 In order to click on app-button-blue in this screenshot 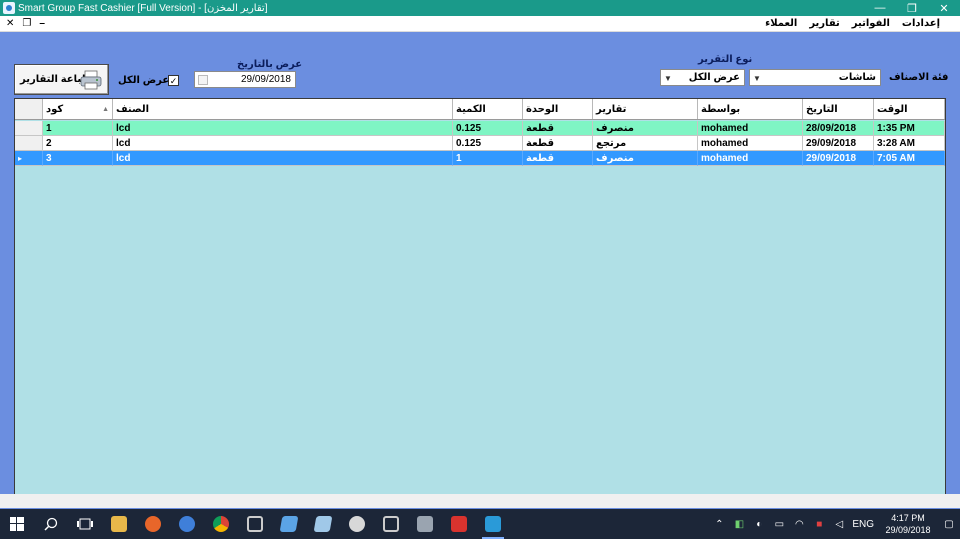, I will do `click(187, 524)`.